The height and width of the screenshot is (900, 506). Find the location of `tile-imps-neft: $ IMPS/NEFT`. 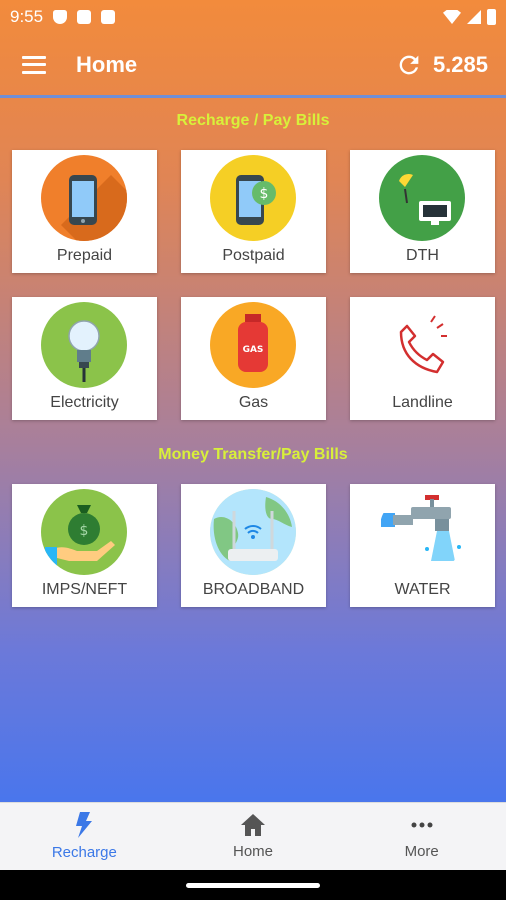

tile-imps-neft: $ IMPS/NEFT is located at coordinates (84, 545).